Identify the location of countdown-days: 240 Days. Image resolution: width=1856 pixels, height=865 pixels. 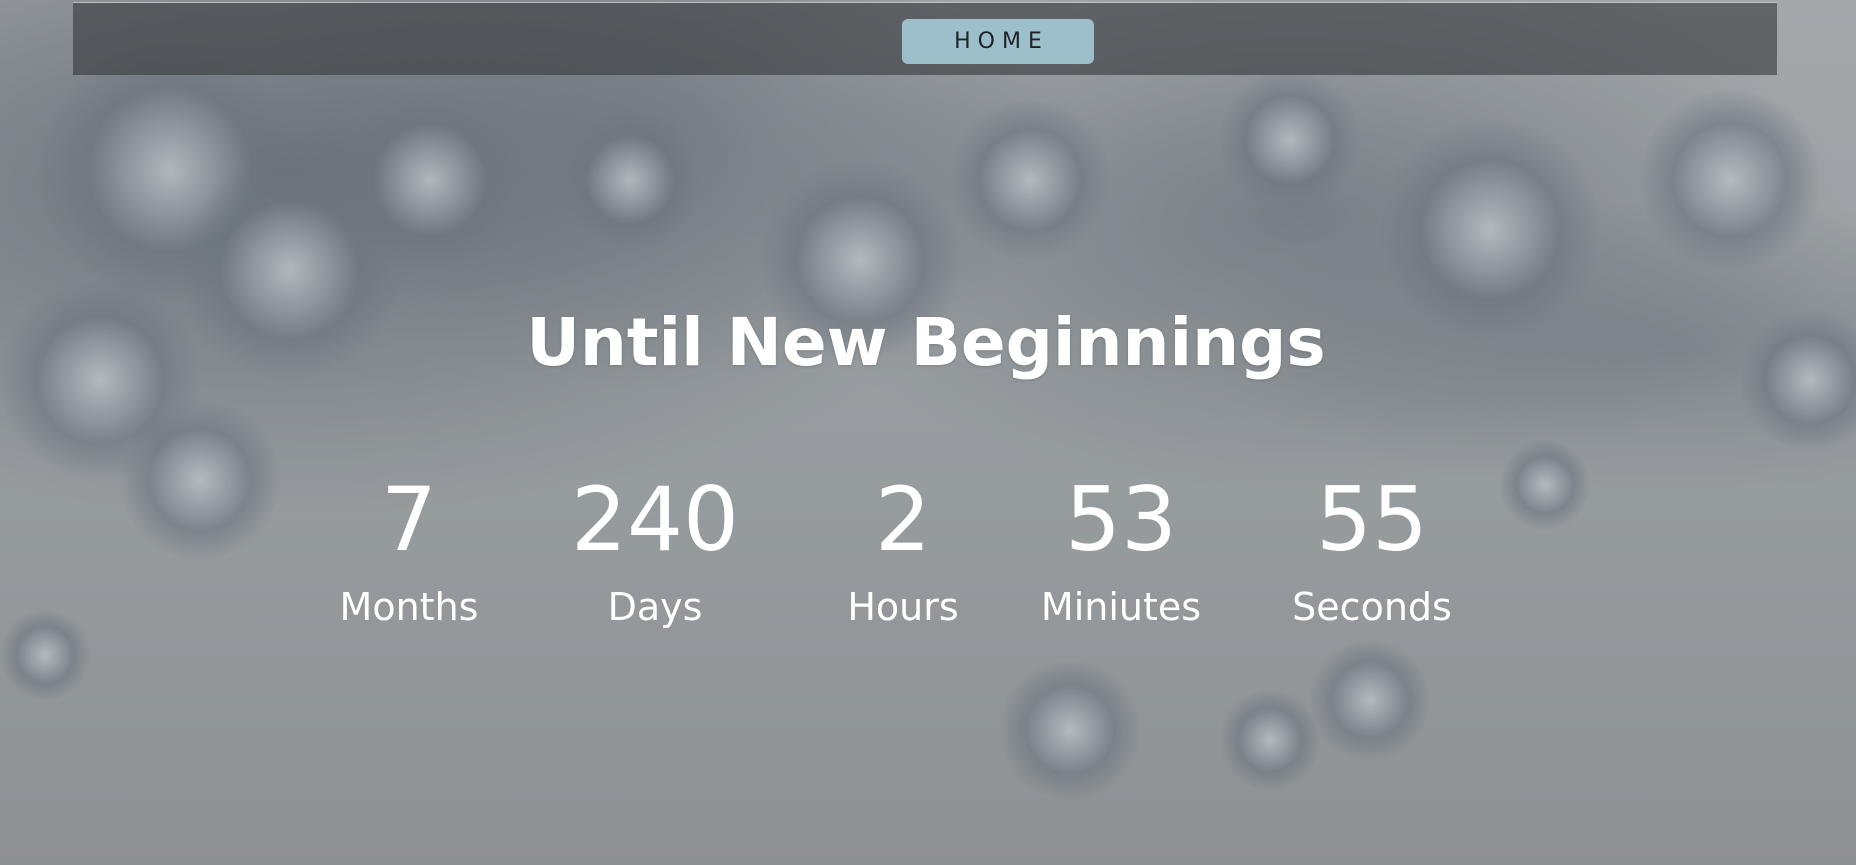
(655, 550).